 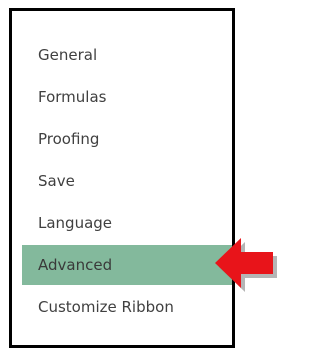 What do you see at coordinates (127, 307) in the screenshot?
I see `nav-item-customize-ribbon: Customize Ribbon` at bounding box center [127, 307].